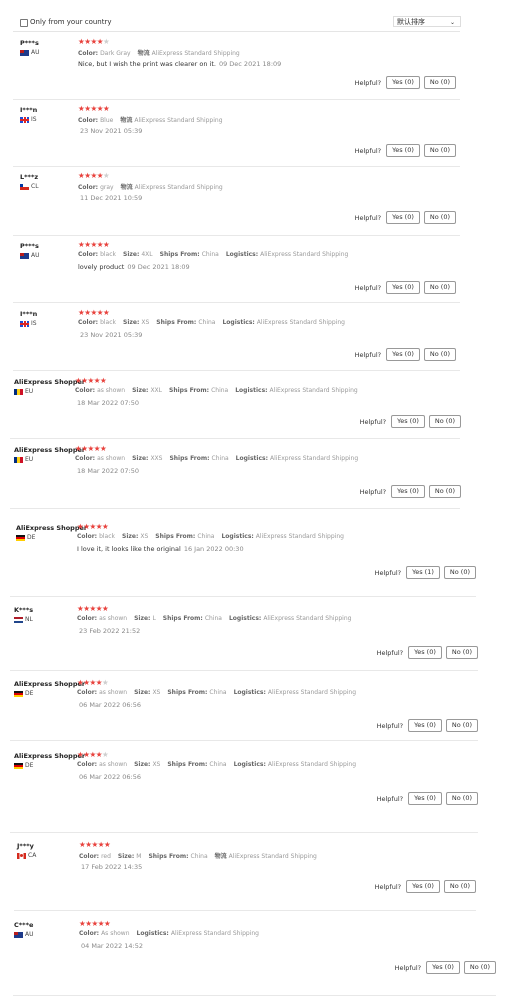  What do you see at coordinates (35, 186) in the screenshot?
I see `country-code: CL` at bounding box center [35, 186].